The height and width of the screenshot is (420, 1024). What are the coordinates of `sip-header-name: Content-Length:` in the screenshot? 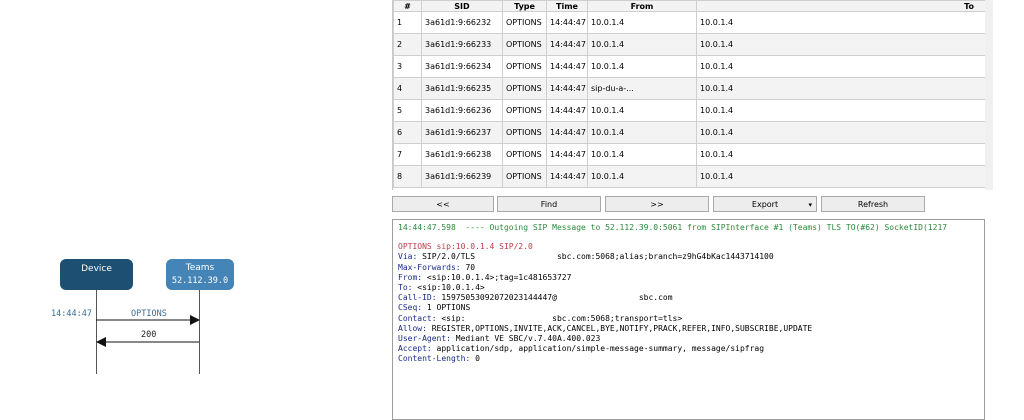 It's located at (434, 359).